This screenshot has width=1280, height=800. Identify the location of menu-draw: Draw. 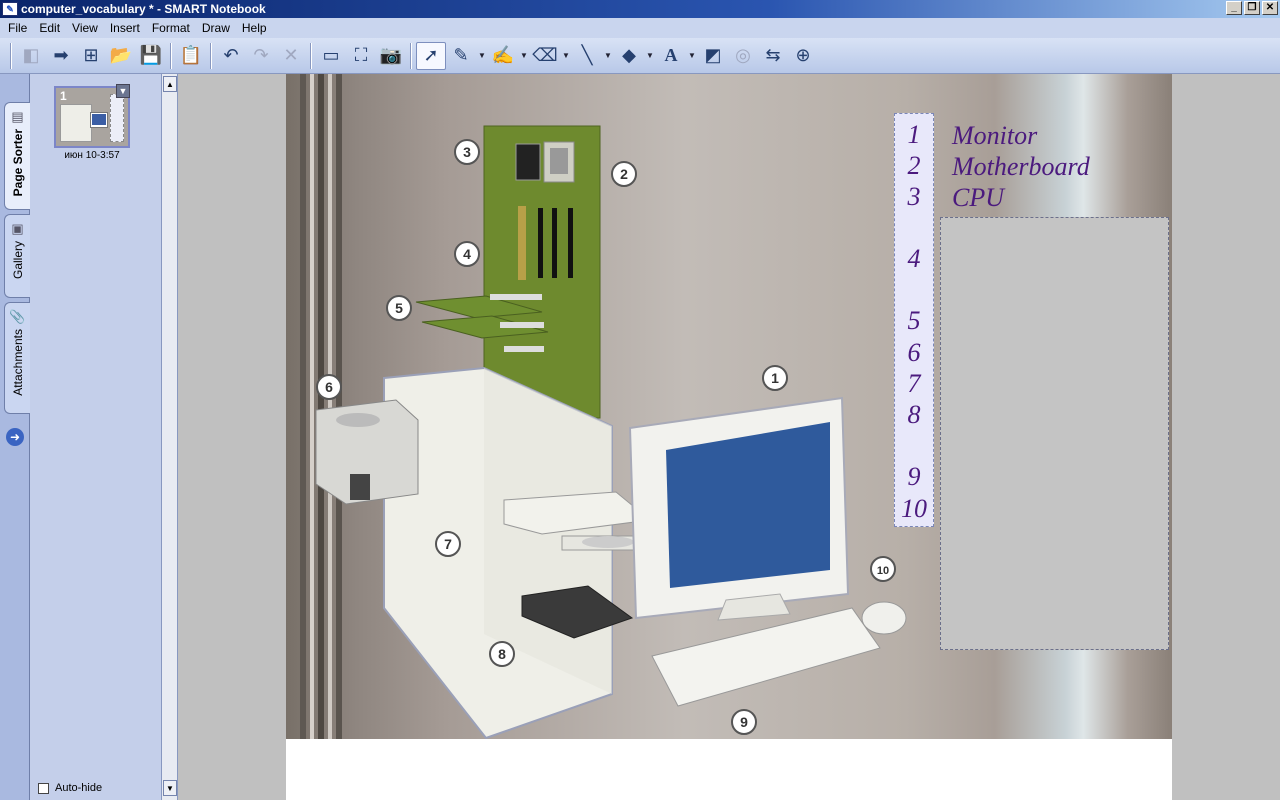
(216, 28).